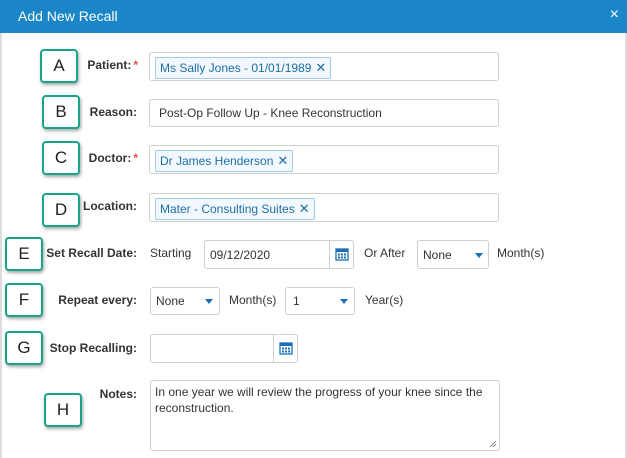 This screenshot has height=458, width=627. Describe the element at coordinates (614, 15) in the screenshot. I see `close-icon: ×` at that location.